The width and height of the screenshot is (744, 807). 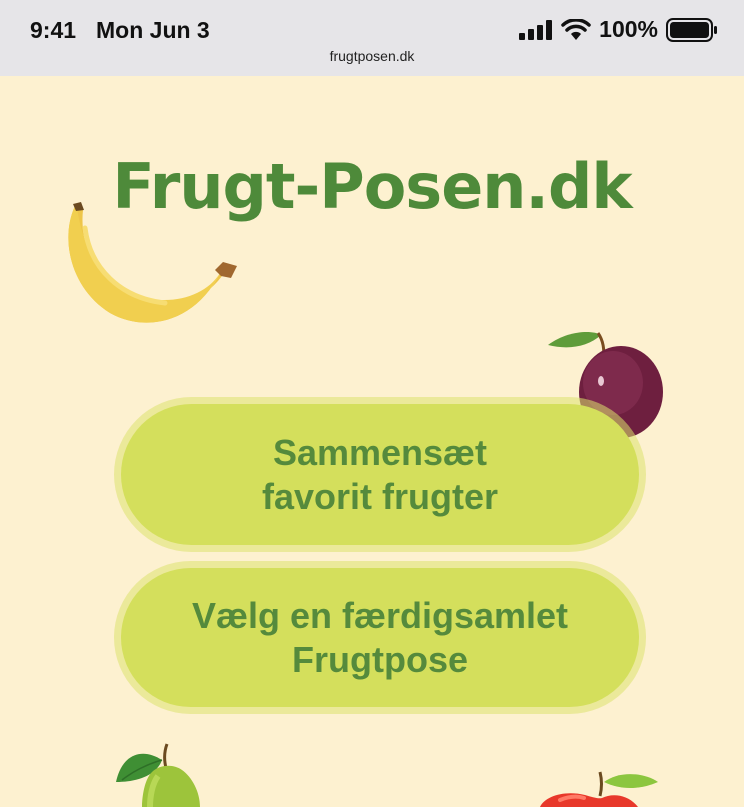 I want to click on compose-favorites-label: Sammensæt favorit frugter, so click(x=380, y=474).